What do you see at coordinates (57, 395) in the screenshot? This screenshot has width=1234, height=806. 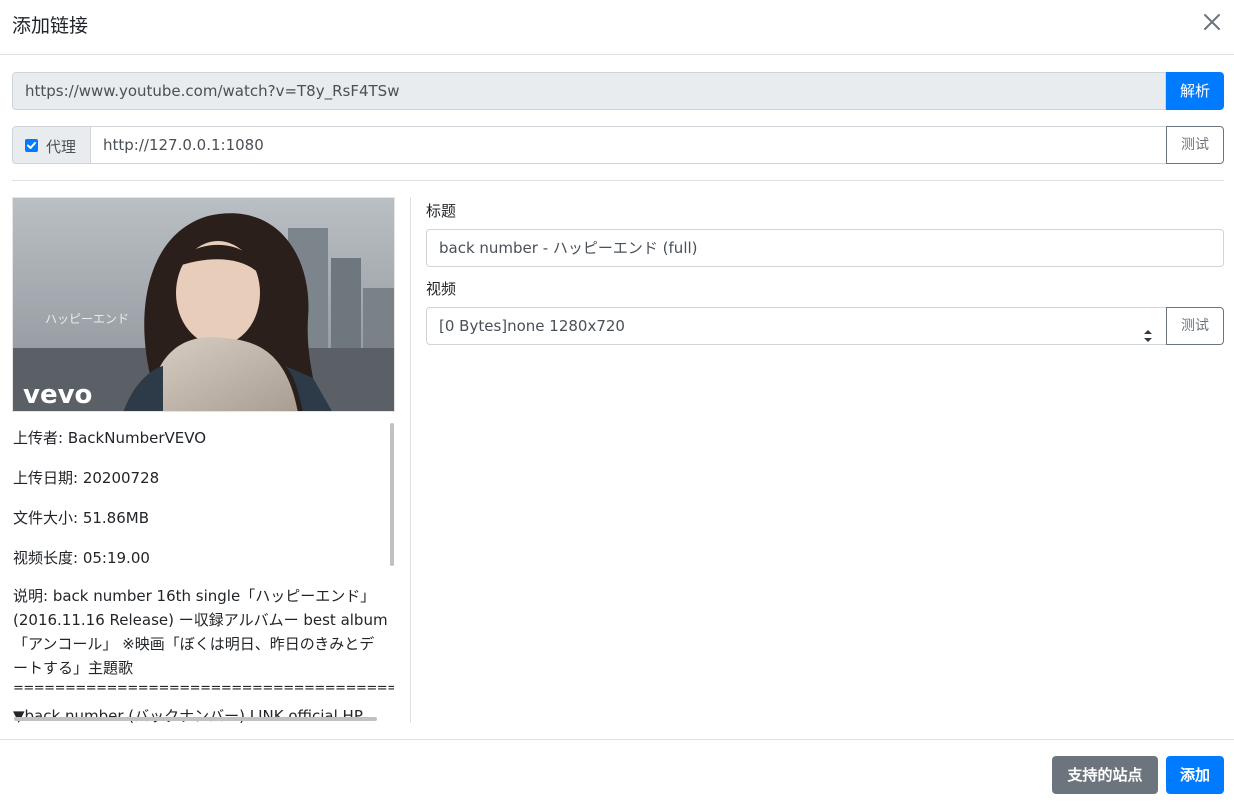 I see `vevo-logo: vevo` at bounding box center [57, 395].